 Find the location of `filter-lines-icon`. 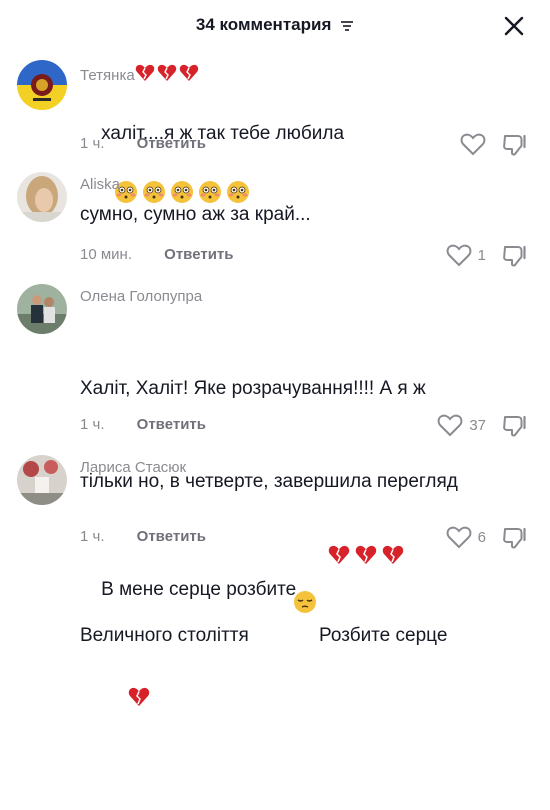

filter-lines-icon is located at coordinates (347, 26).